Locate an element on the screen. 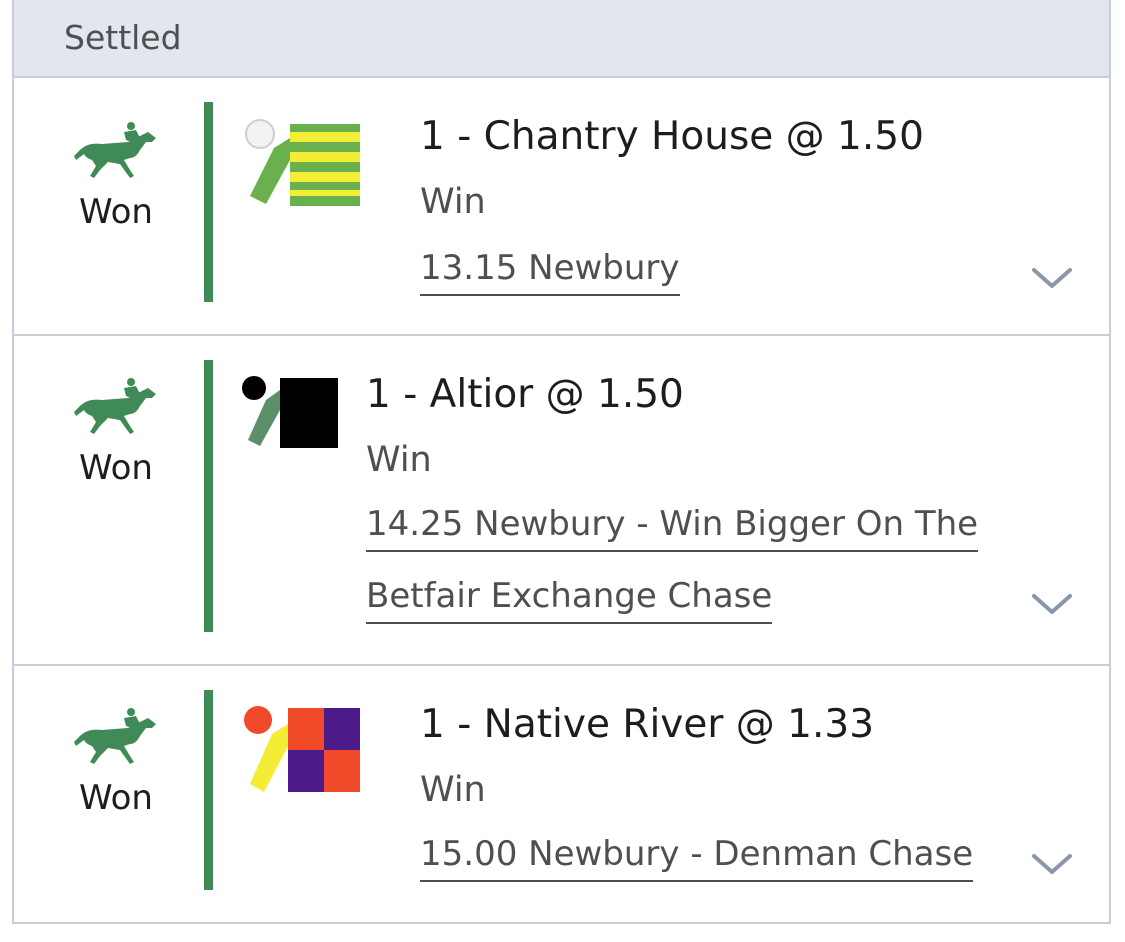 The image size is (1125, 942). section-header: Settled is located at coordinates (561, 39).